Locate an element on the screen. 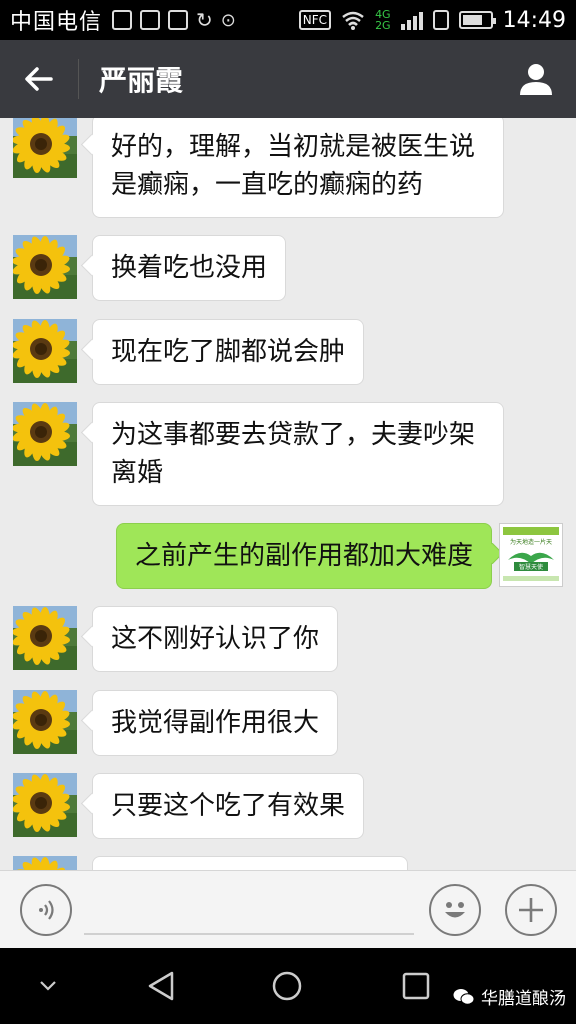 The width and height of the screenshot is (576, 1024). message-text: 我觉得副作用很大 is located at coordinates (215, 723).